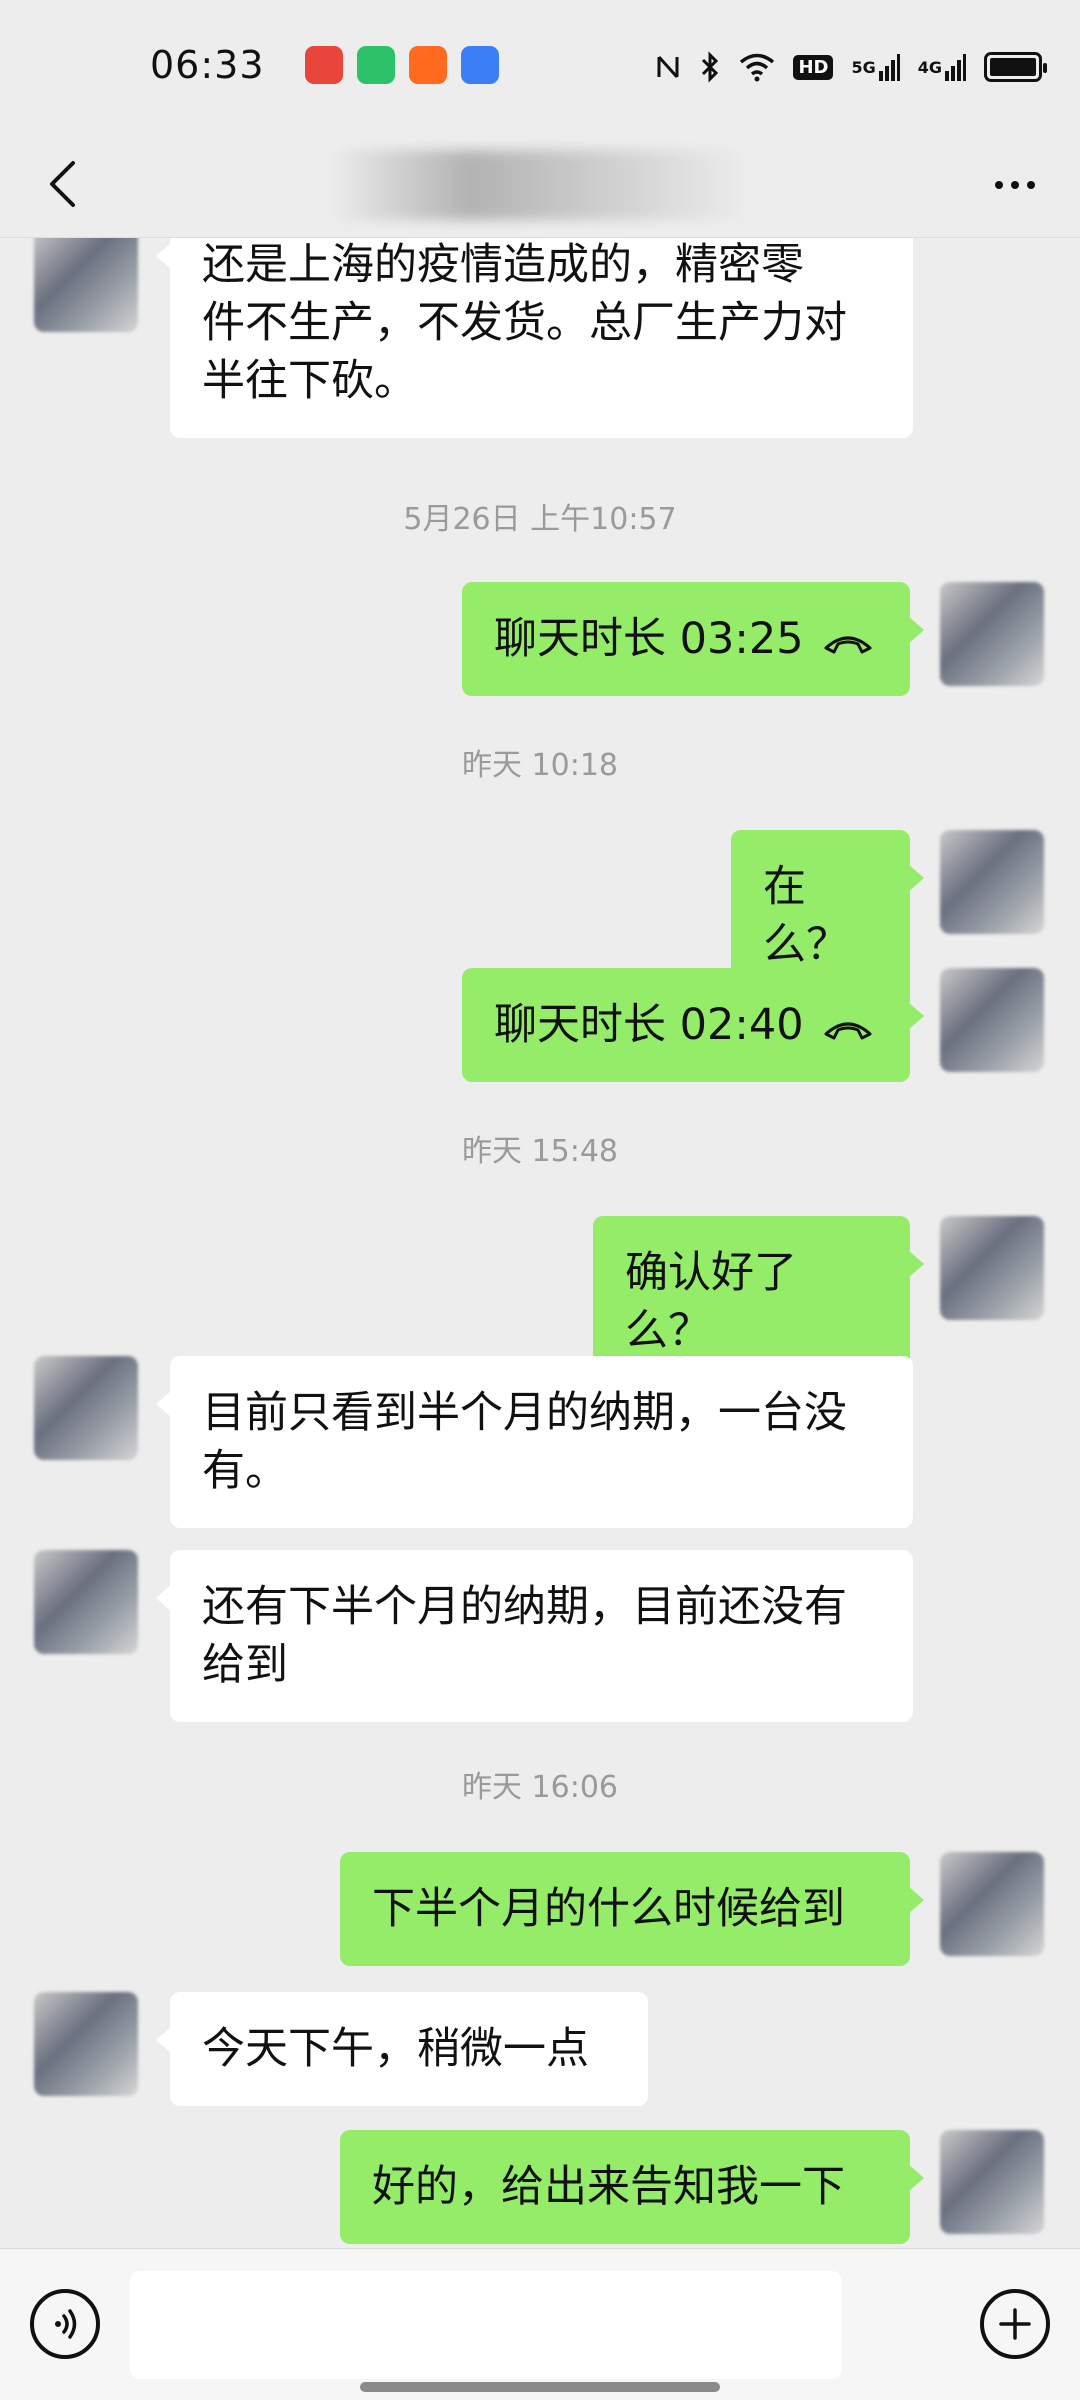  Describe the element at coordinates (375, 65) in the screenshot. I see `green-app-icon` at that location.